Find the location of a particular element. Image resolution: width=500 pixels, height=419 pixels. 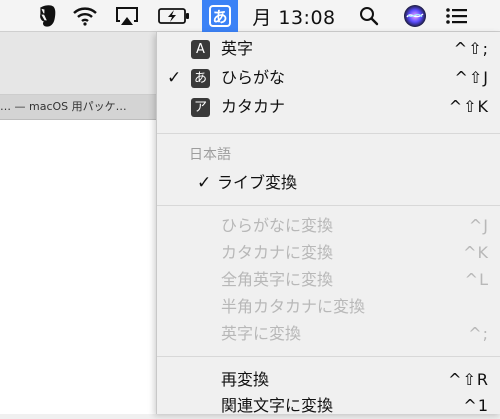

menu-item-shortcut: ^⇧J is located at coordinates (471, 77).